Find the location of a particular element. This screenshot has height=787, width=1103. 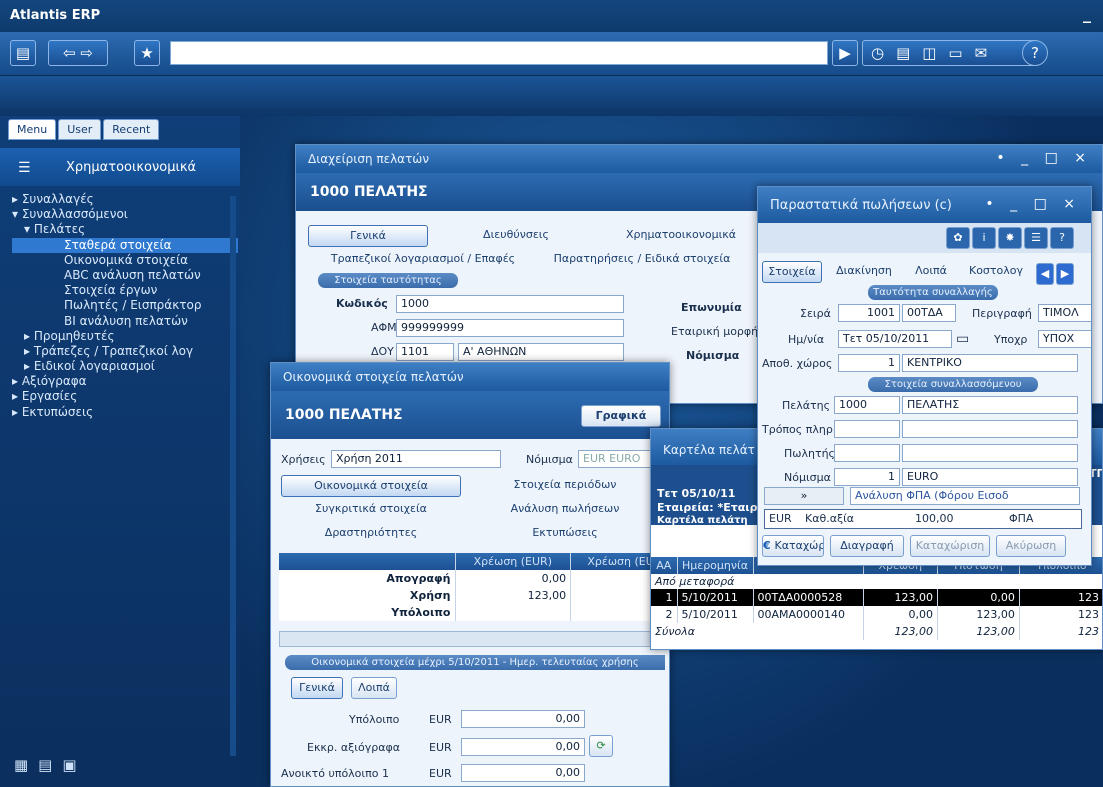

nav-item-projects: Στοιχεία έργων is located at coordinates (125, 290).